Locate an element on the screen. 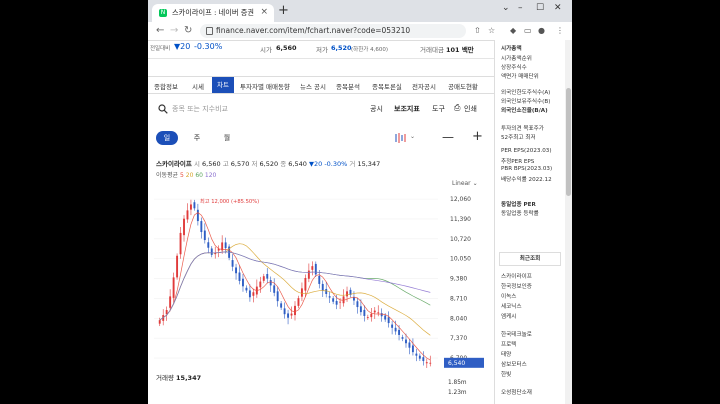 The width and height of the screenshot is (720, 404). recent-item: 한국정보인증 is located at coordinates (516, 286).